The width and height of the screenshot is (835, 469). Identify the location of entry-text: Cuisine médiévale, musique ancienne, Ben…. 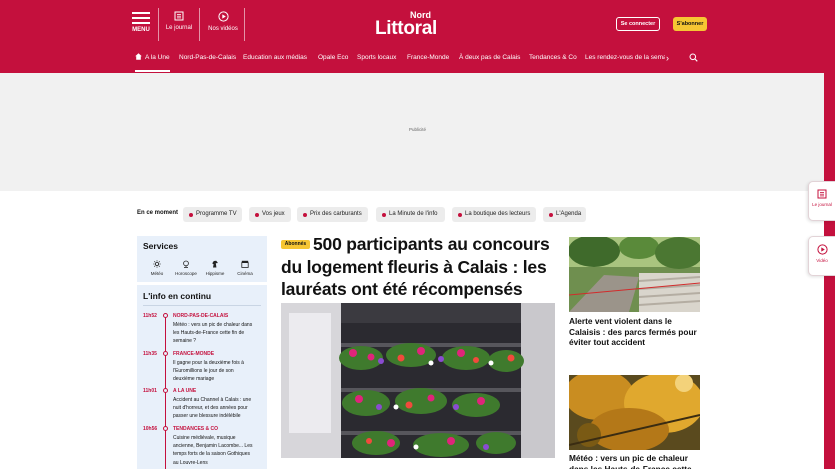
(217, 450).